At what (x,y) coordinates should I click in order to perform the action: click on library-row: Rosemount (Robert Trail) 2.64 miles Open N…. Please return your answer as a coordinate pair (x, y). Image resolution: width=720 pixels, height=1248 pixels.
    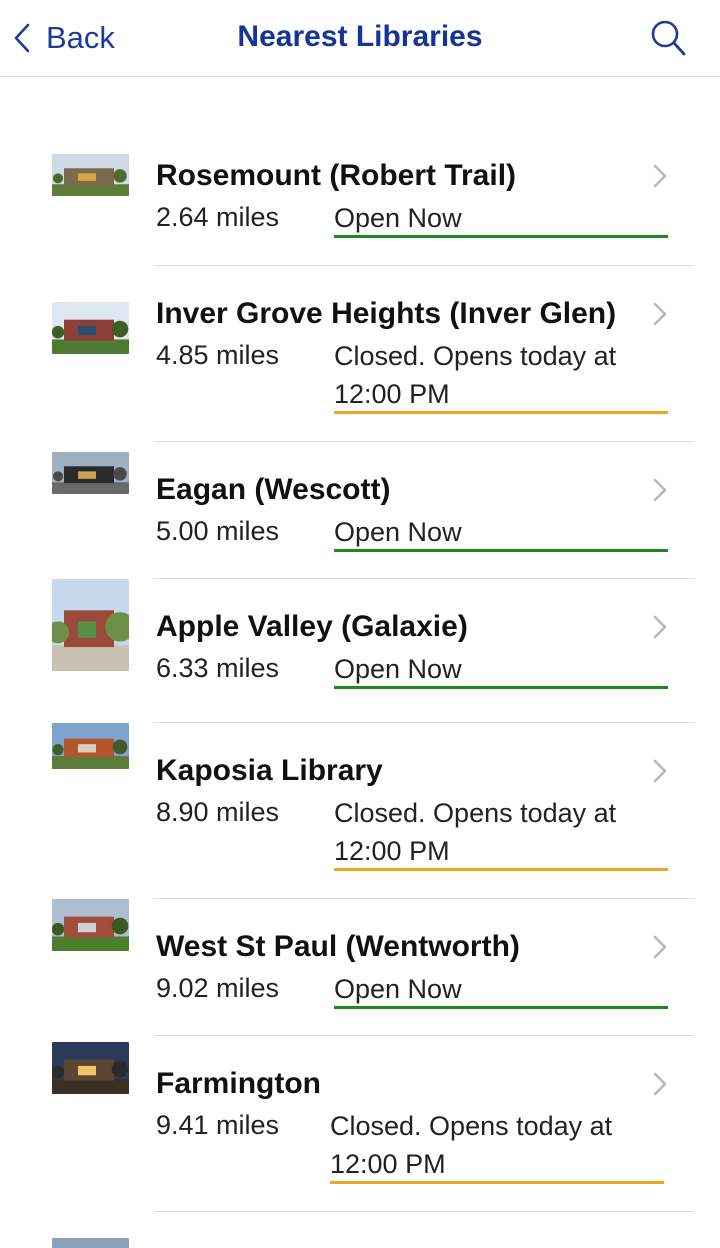
    Looking at the image, I should click on (360, 197).